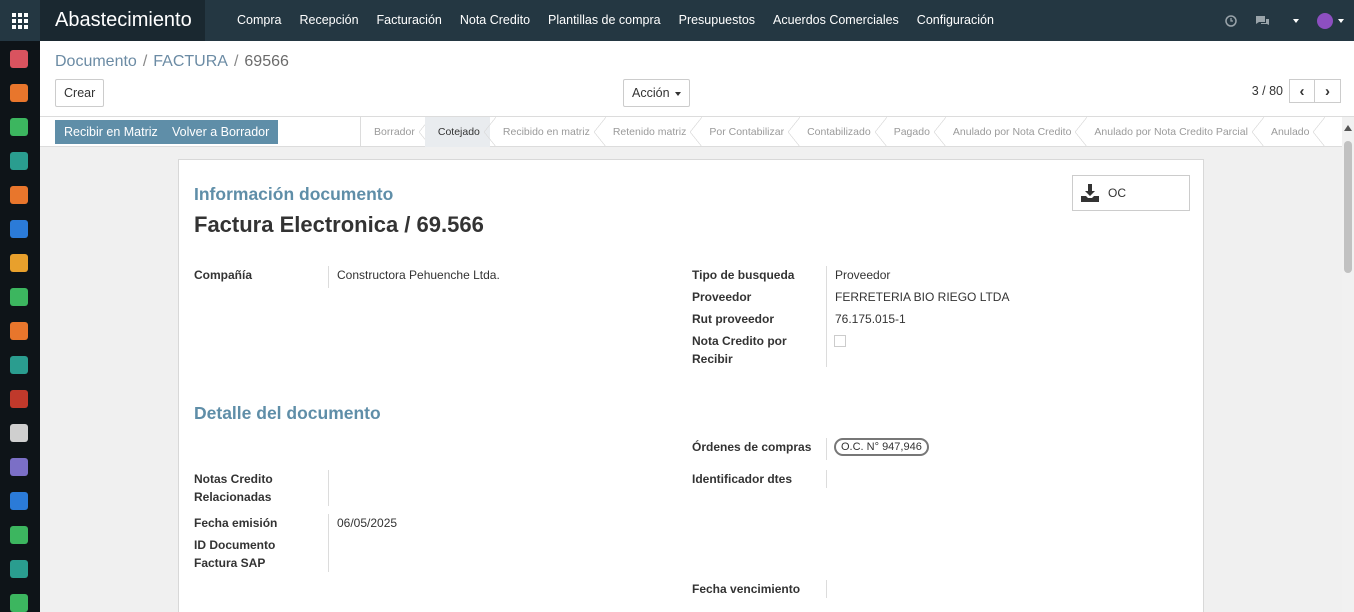 The image size is (1354, 612). What do you see at coordinates (742, 479) in the screenshot?
I see `dte-label: Identificador dtes` at bounding box center [742, 479].